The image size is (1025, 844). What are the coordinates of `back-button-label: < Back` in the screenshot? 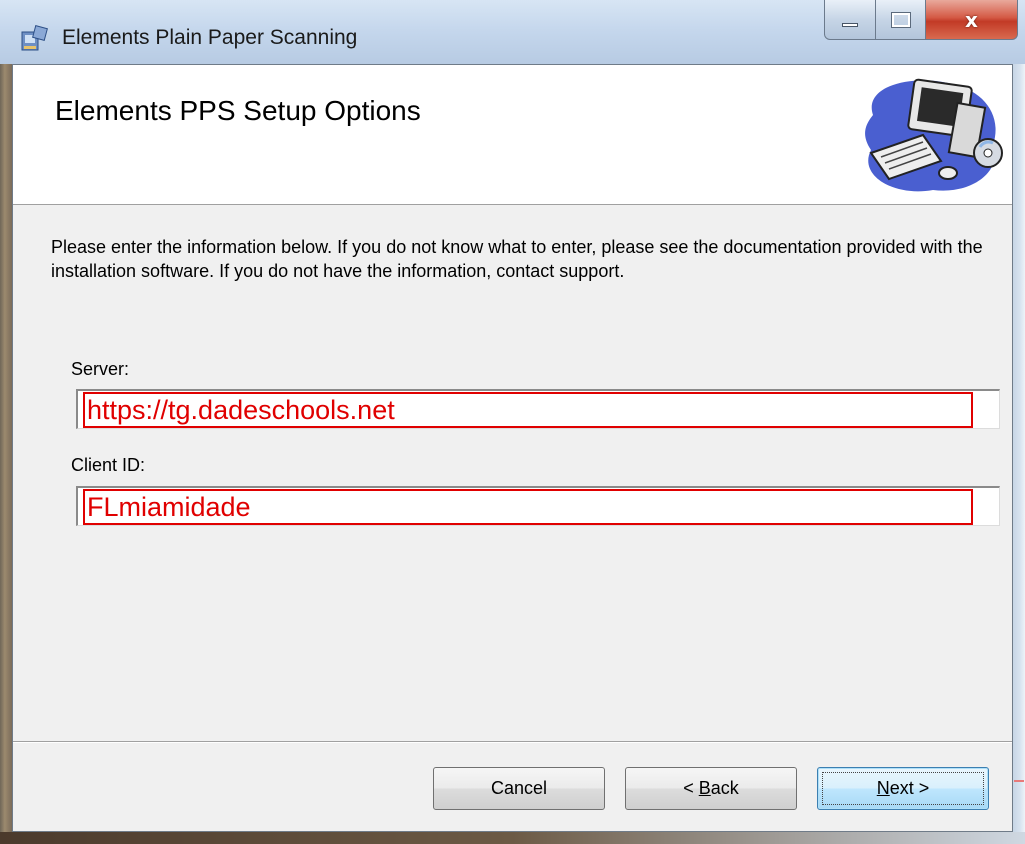 It's located at (711, 788).